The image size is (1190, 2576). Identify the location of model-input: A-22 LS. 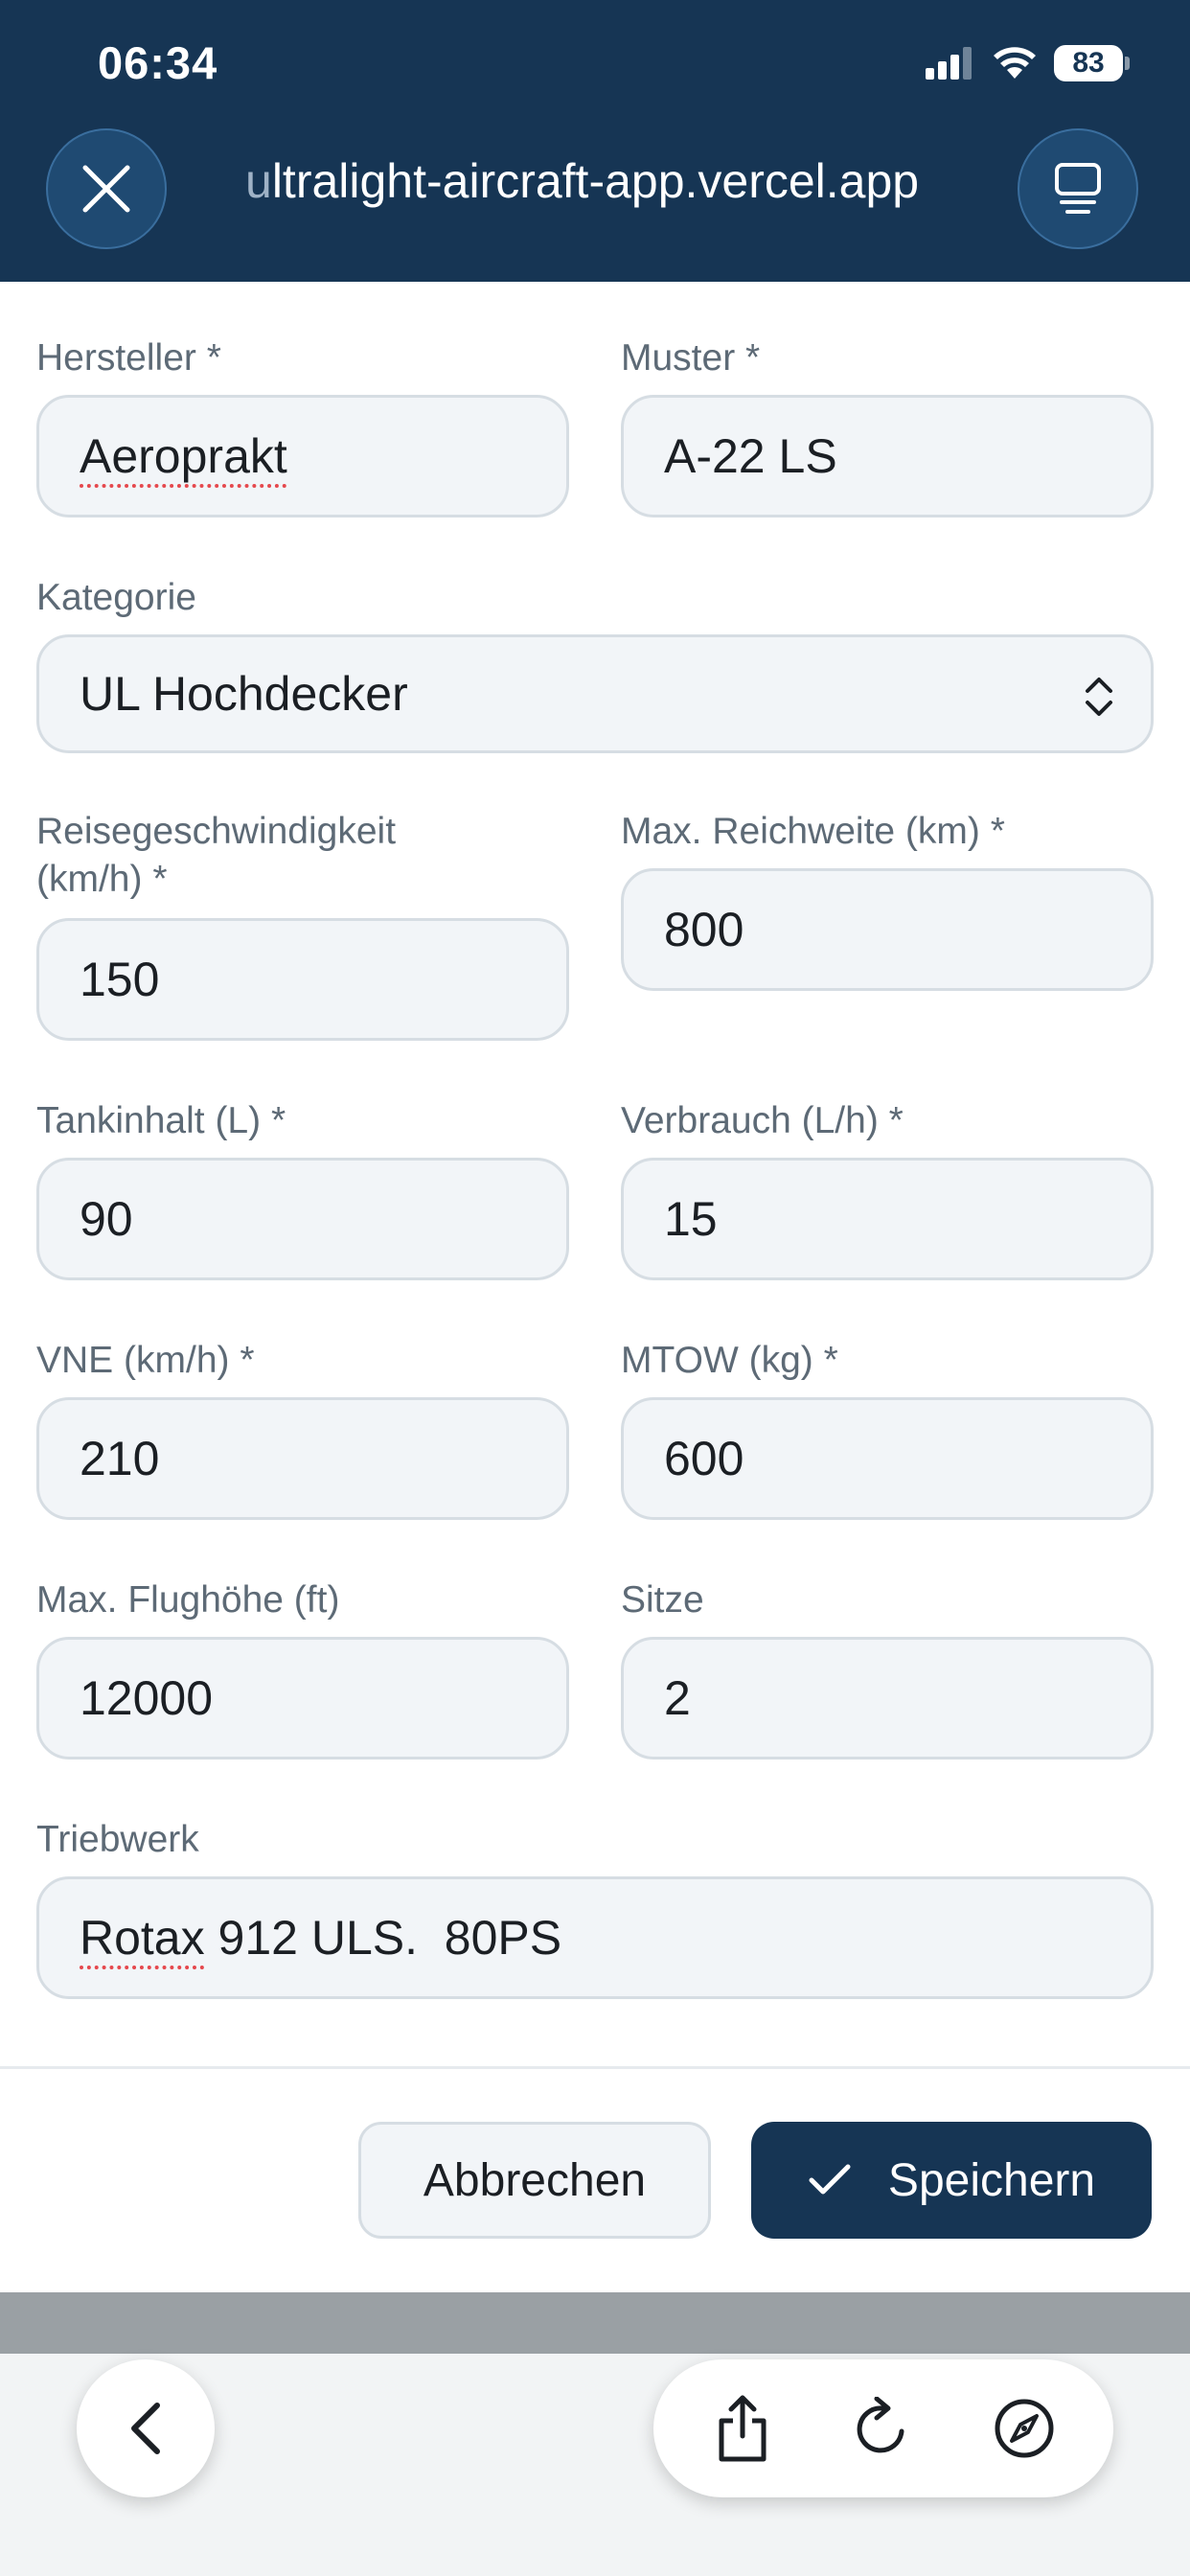
(888, 456).